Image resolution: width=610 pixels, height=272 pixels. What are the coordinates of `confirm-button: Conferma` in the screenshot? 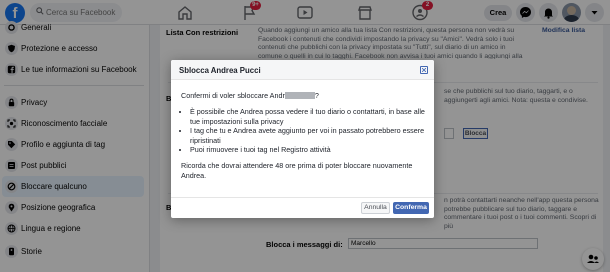 It's located at (411, 208).